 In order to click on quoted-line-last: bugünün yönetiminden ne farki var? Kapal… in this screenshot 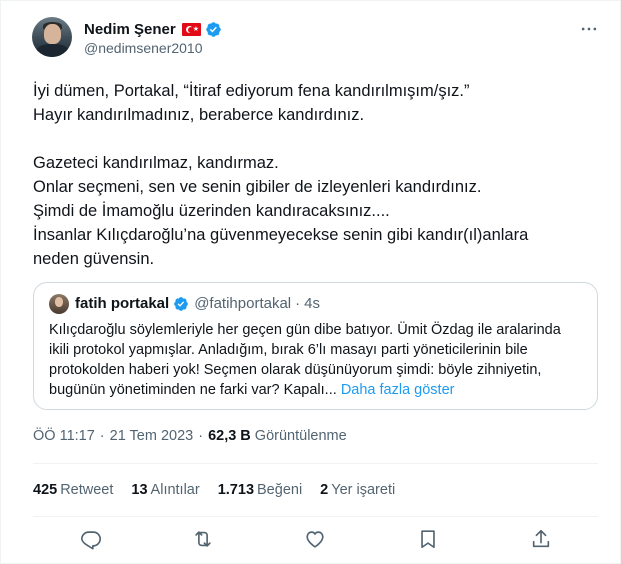, I will do `click(319, 390)`.